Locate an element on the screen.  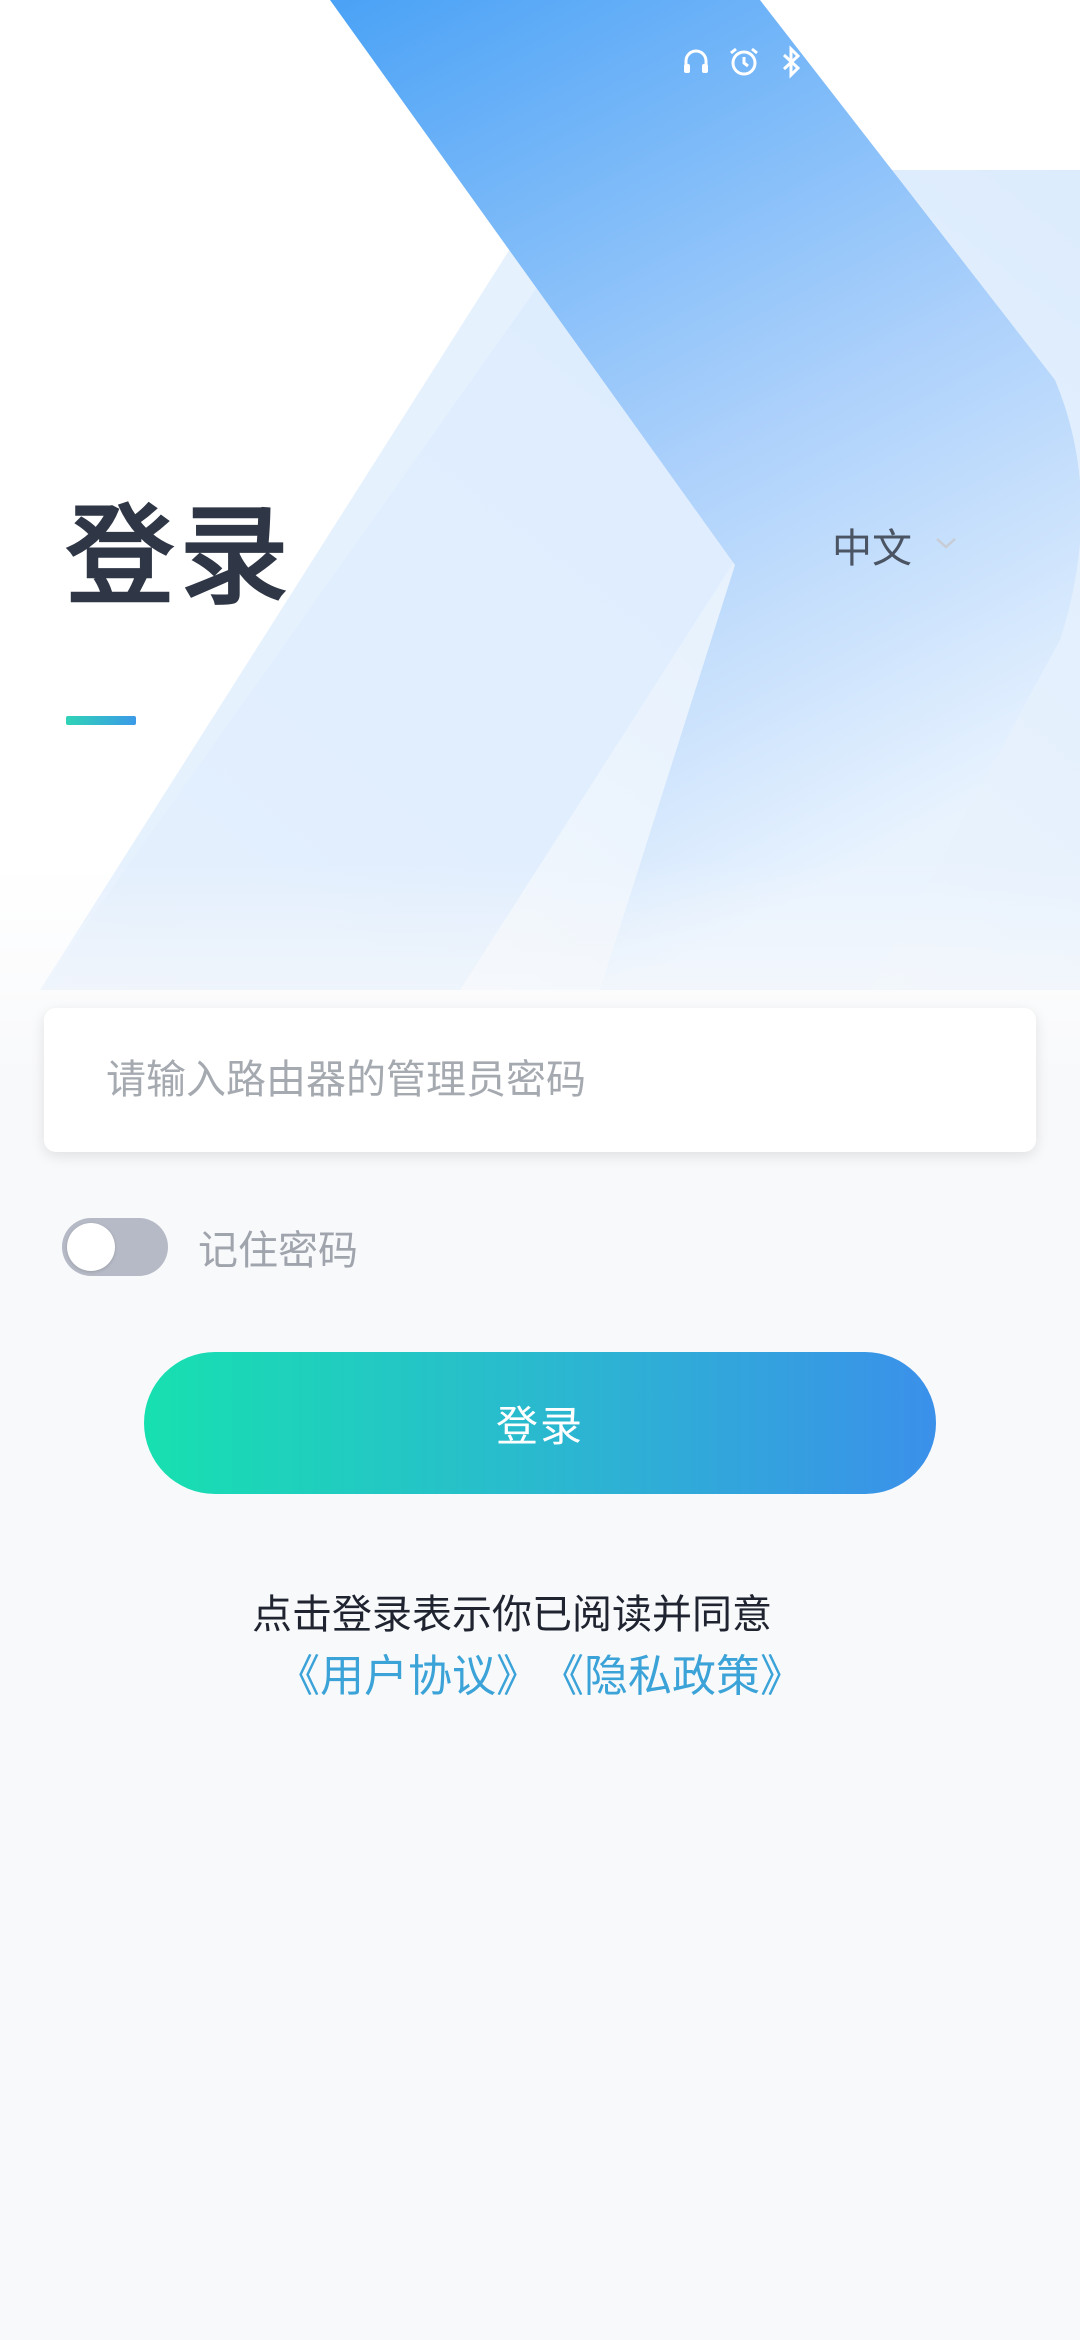
chevron-down-icon is located at coordinates (946, 545).